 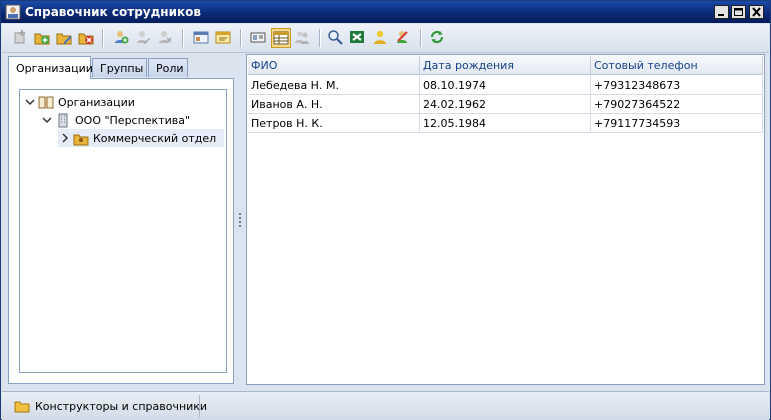 What do you see at coordinates (81, 140) in the screenshot?
I see `department-icon` at bounding box center [81, 140].